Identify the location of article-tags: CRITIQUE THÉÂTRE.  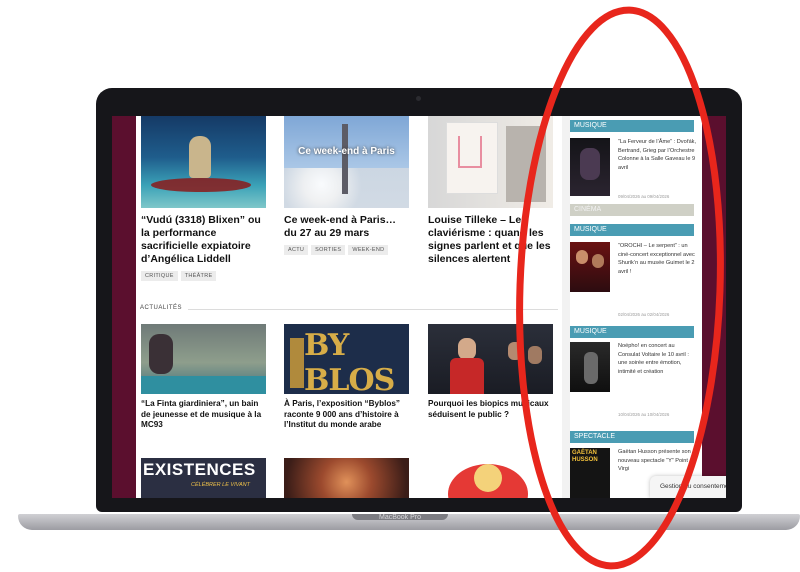
(203, 276).